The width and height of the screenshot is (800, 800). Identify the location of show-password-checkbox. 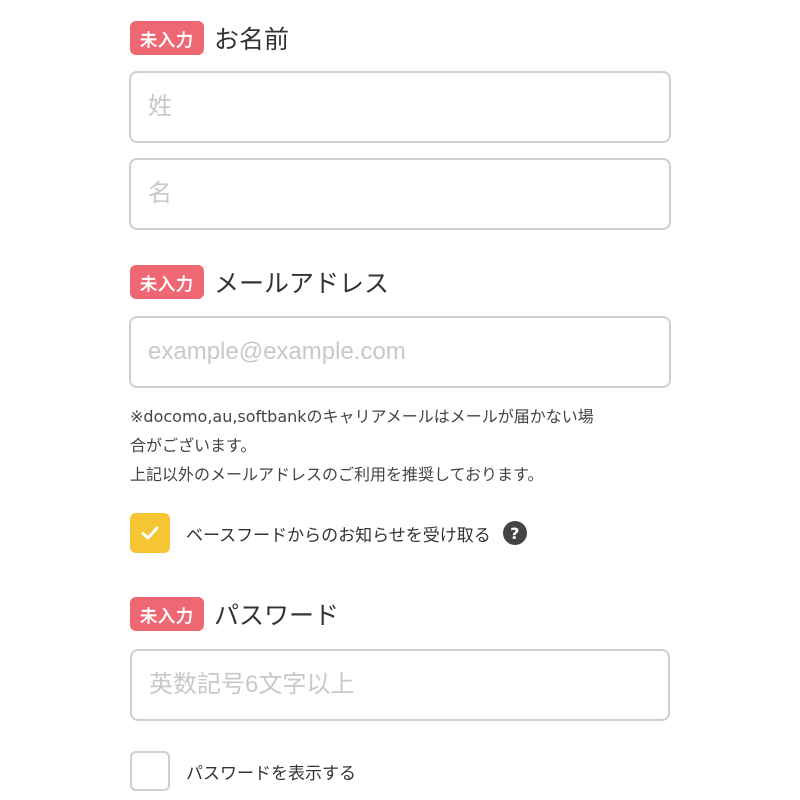
(150, 771).